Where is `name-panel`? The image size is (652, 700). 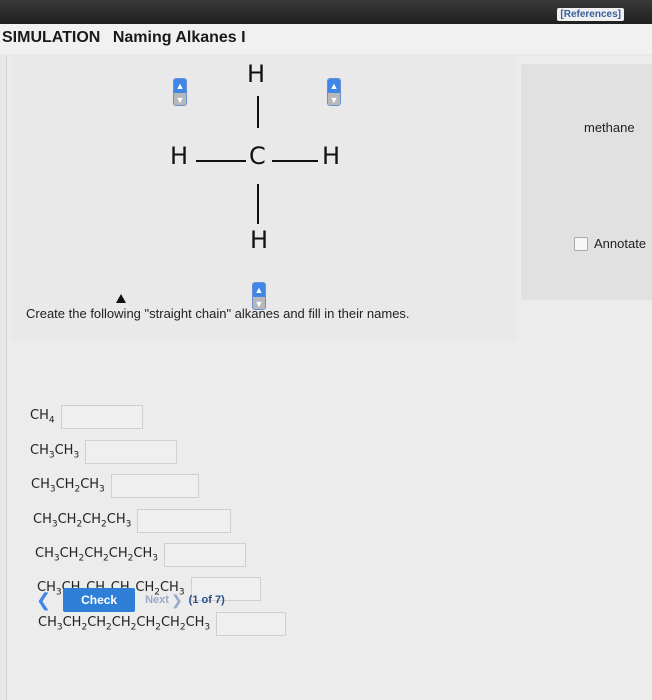
name-panel is located at coordinates (586, 182).